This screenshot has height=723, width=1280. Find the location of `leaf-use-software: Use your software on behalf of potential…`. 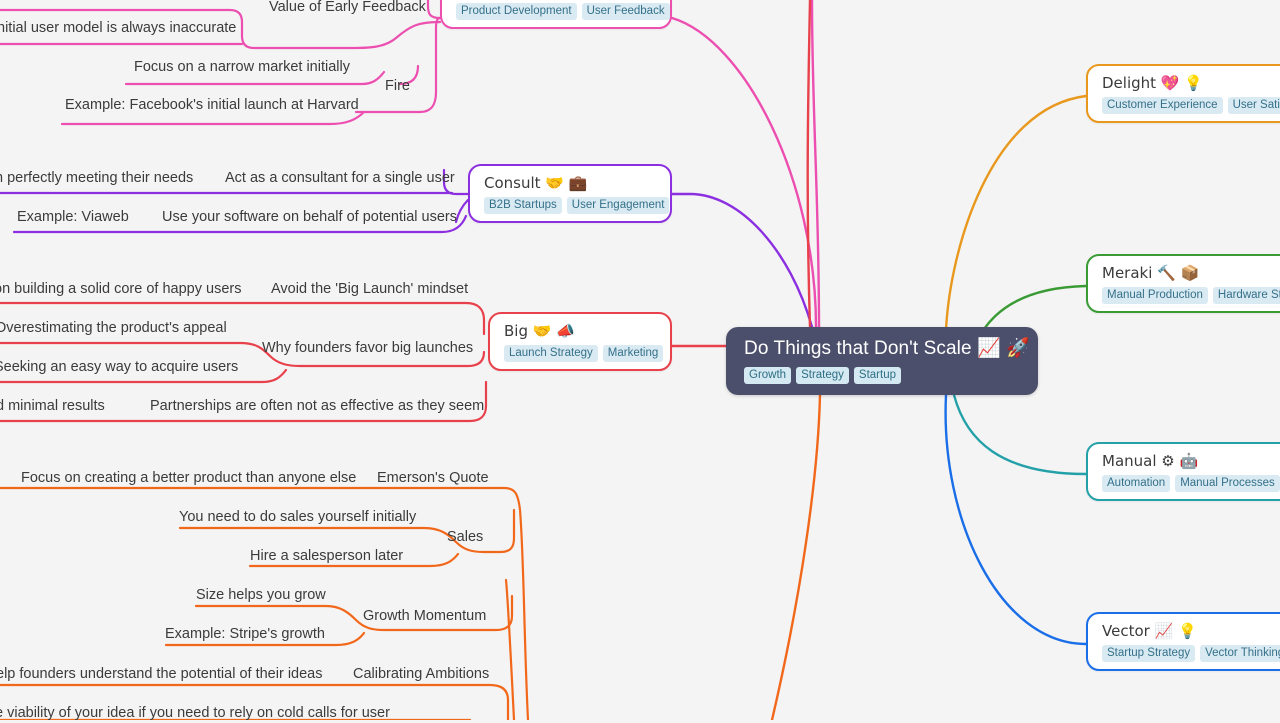

leaf-use-software: Use your software on behalf of potential… is located at coordinates (309, 217).